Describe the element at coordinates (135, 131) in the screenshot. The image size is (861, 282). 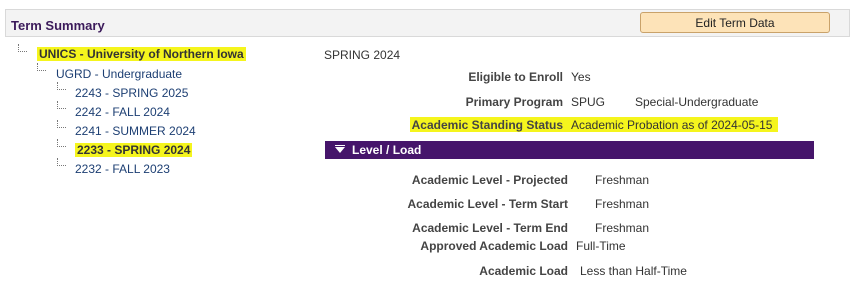
I see `tree-node-term: 2241 - SUMMER 2024` at that location.